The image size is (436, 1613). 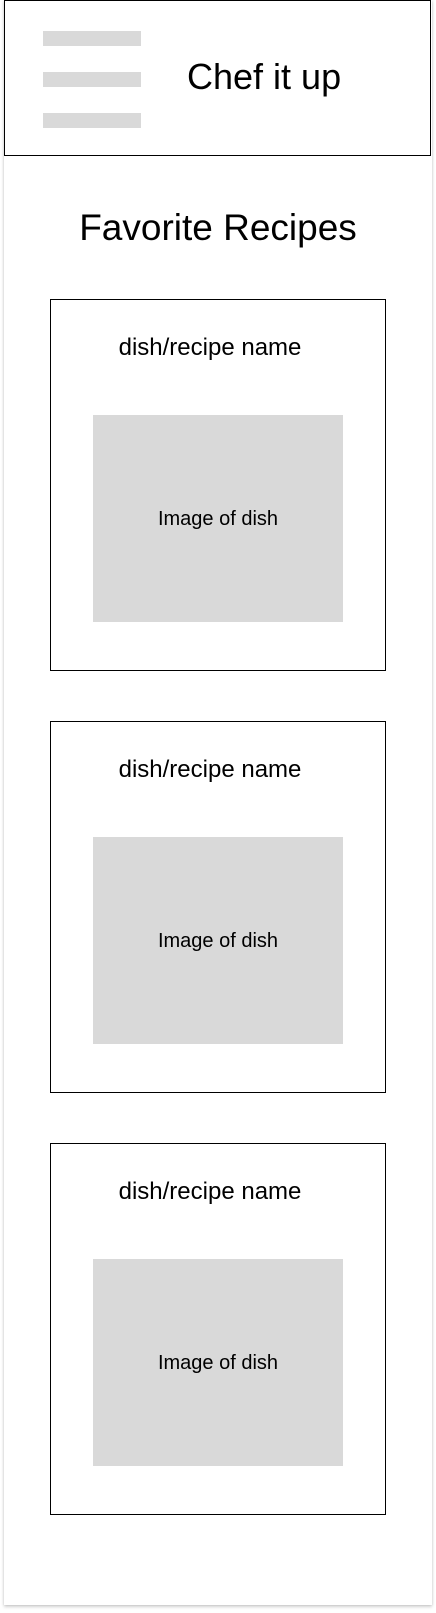 I want to click on app-header: Chef it up, so click(x=217, y=78).